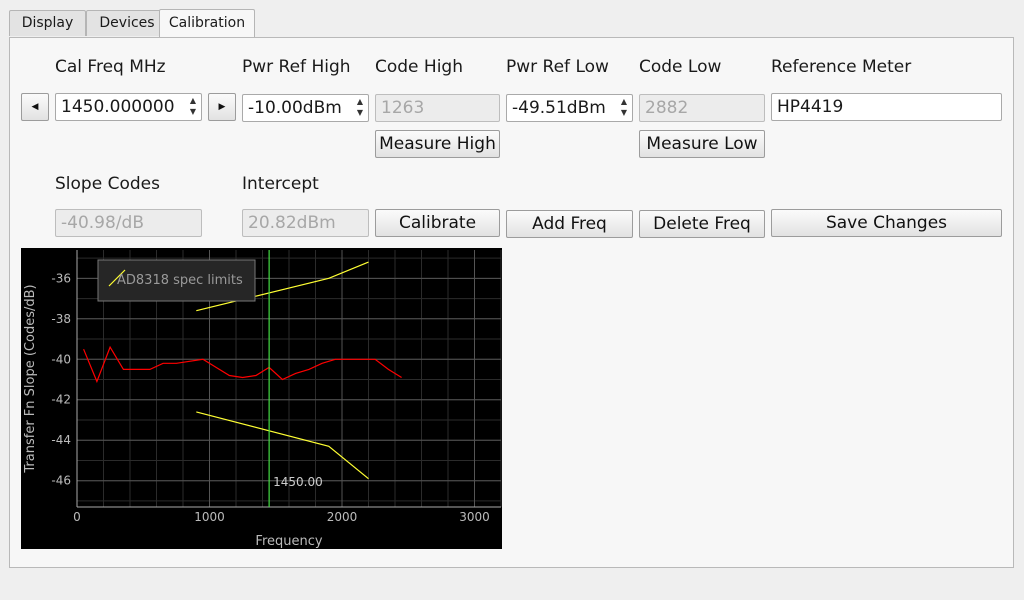 This screenshot has width=1024, height=600. What do you see at coordinates (702, 108) in the screenshot?
I see `code-low-field: 2882` at bounding box center [702, 108].